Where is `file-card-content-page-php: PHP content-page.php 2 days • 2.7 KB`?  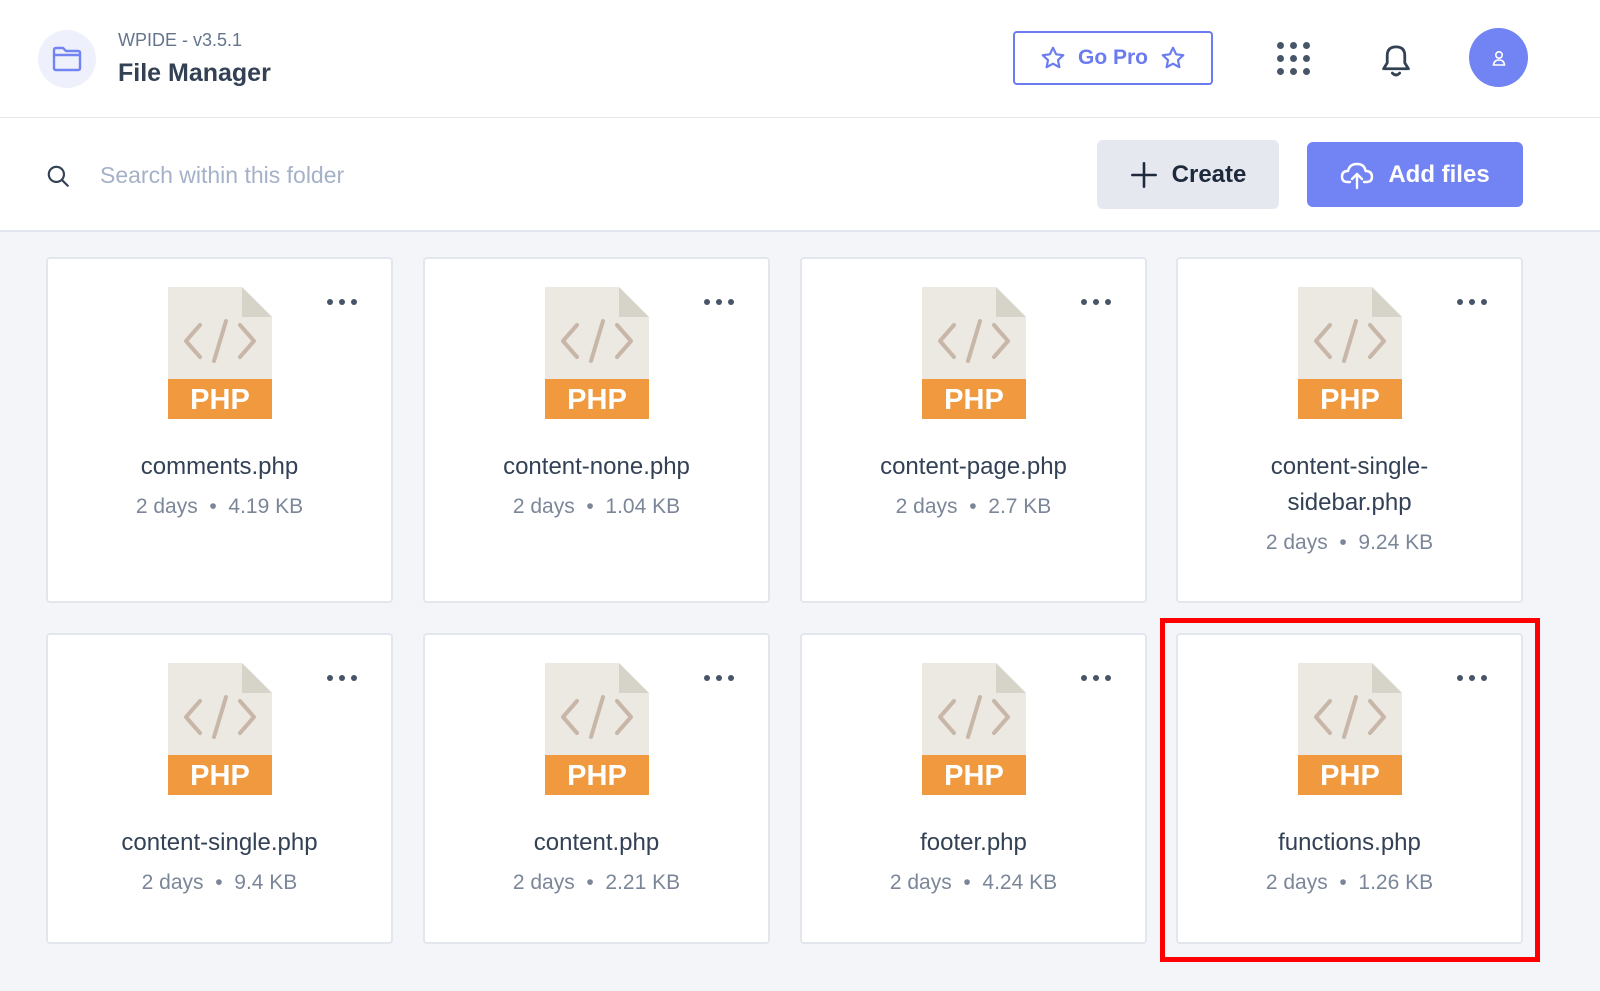
file-card-content-page-php: PHP content-page.php 2 days • 2.7 KB is located at coordinates (973, 430).